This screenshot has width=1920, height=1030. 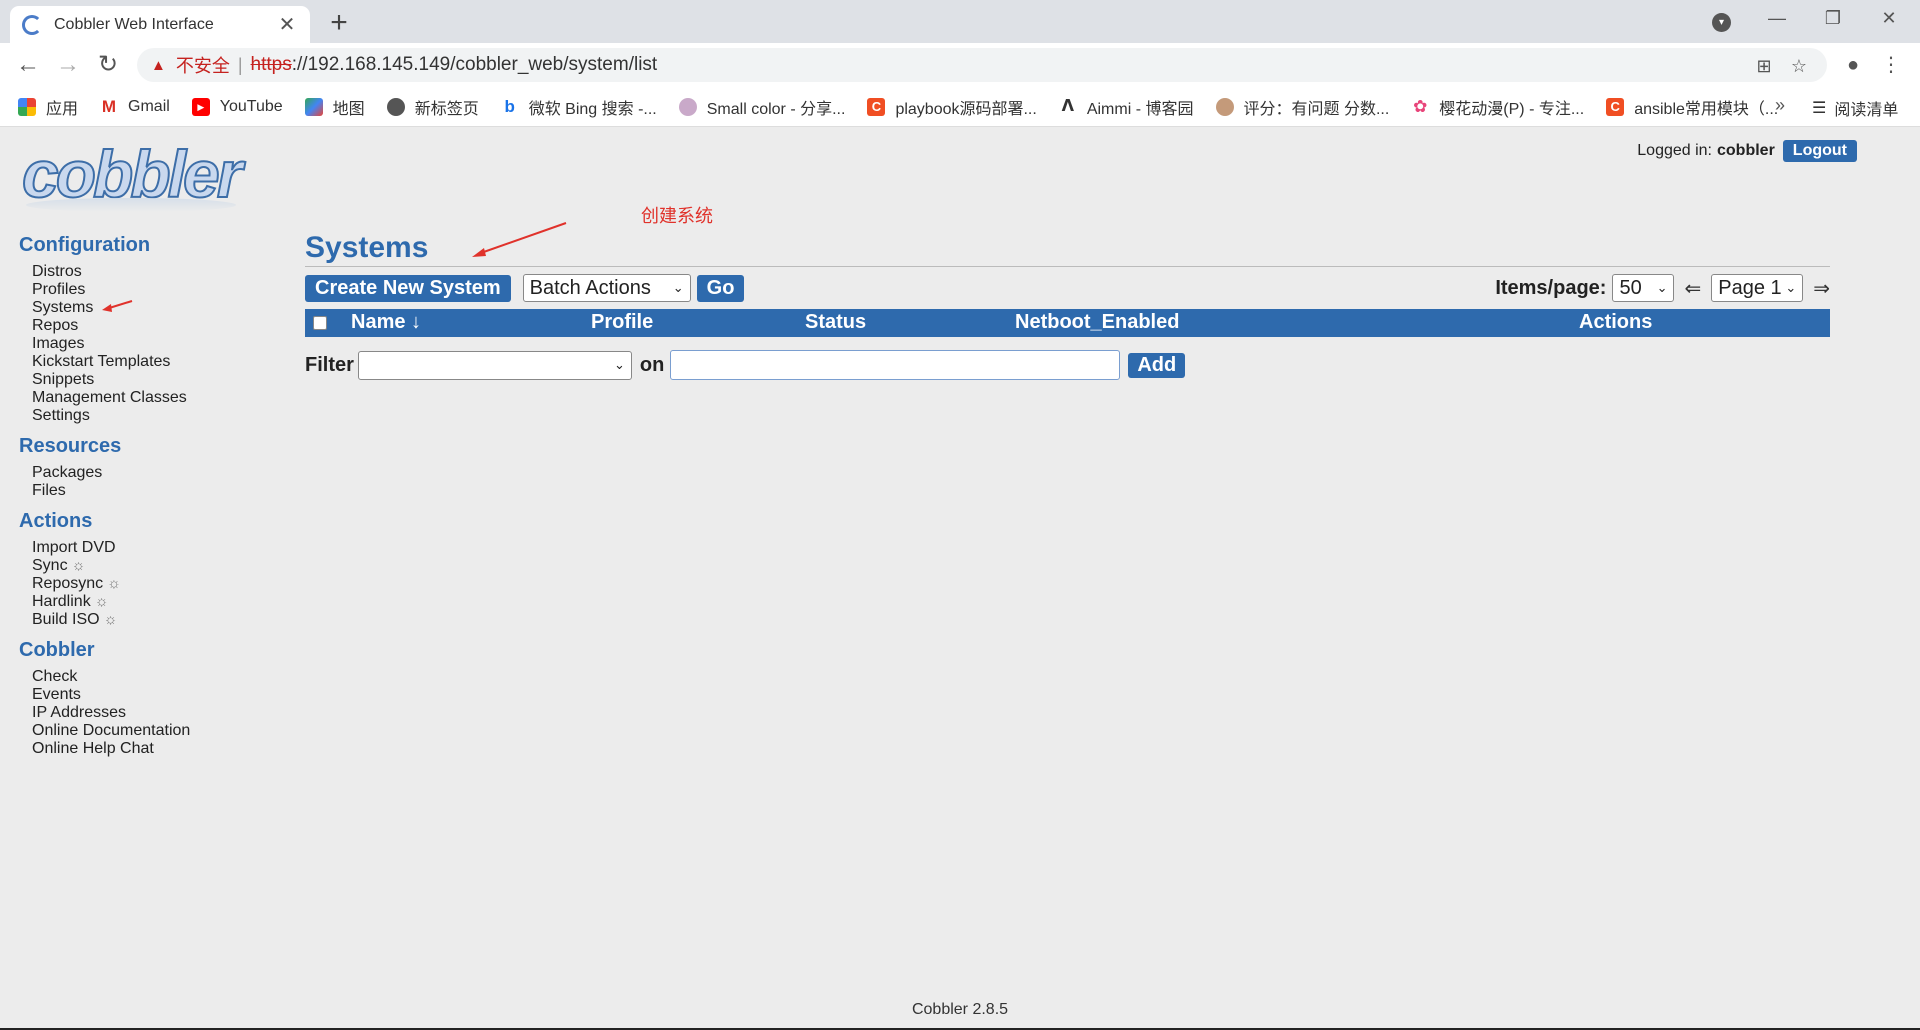 What do you see at coordinates (101, 601) in the screenshot?
I see `gear-icon: ☼` at bounding box center [101, 601].